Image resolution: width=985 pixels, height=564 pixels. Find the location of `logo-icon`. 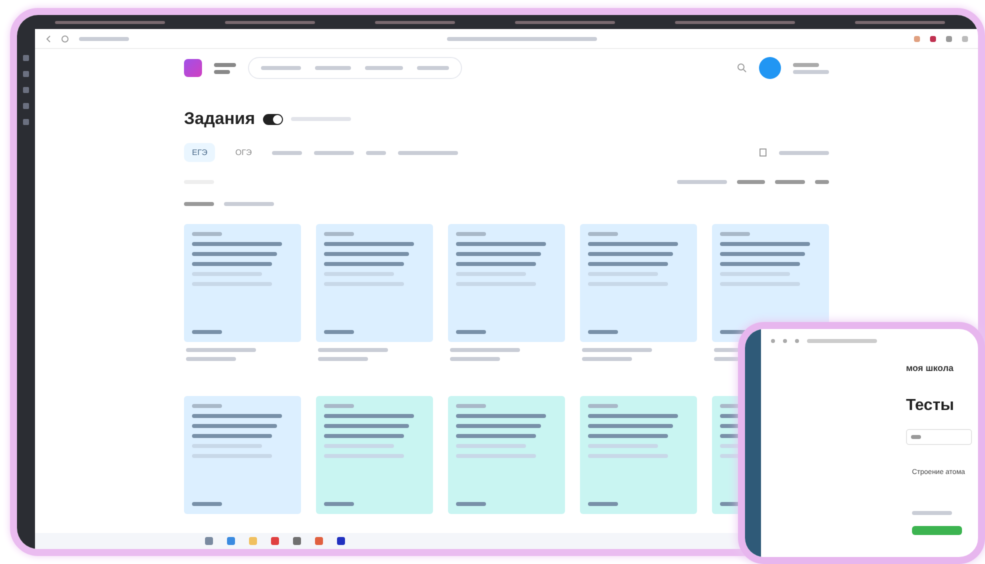

logo-icon is located at coordinates (193, 68).